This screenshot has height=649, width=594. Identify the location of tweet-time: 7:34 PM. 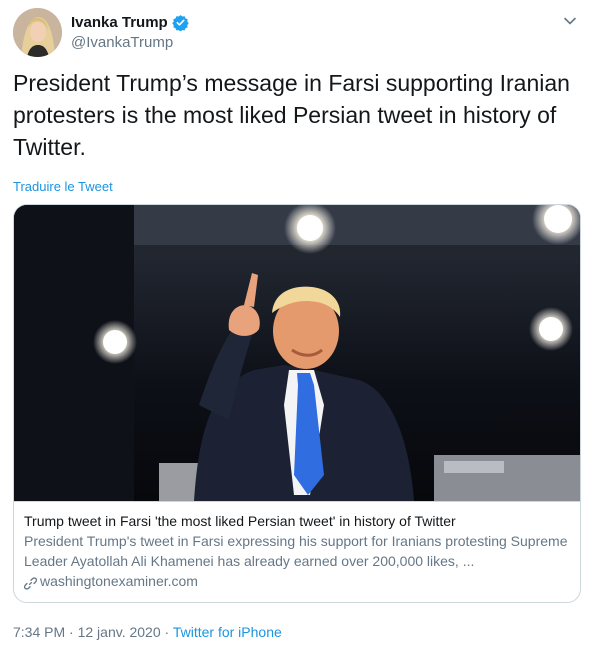
(39, 632).